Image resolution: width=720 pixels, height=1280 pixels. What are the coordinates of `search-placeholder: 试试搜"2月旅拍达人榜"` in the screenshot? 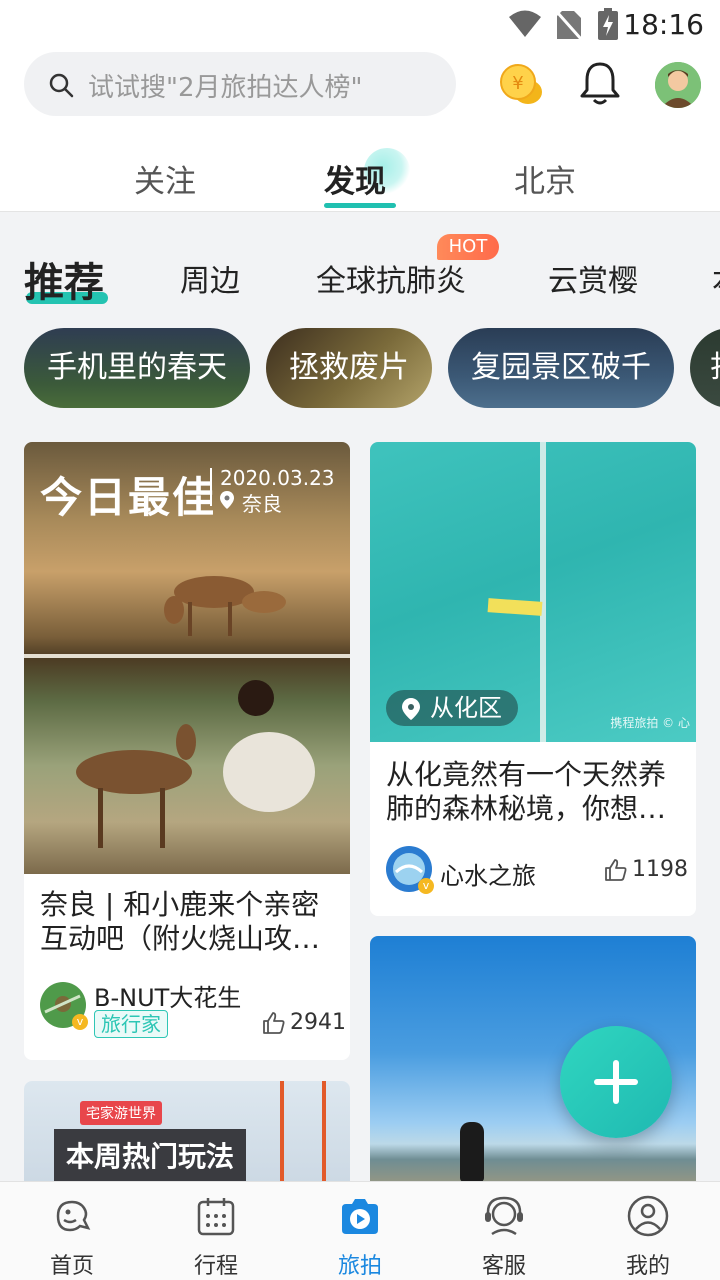 It's located at (225, 88).